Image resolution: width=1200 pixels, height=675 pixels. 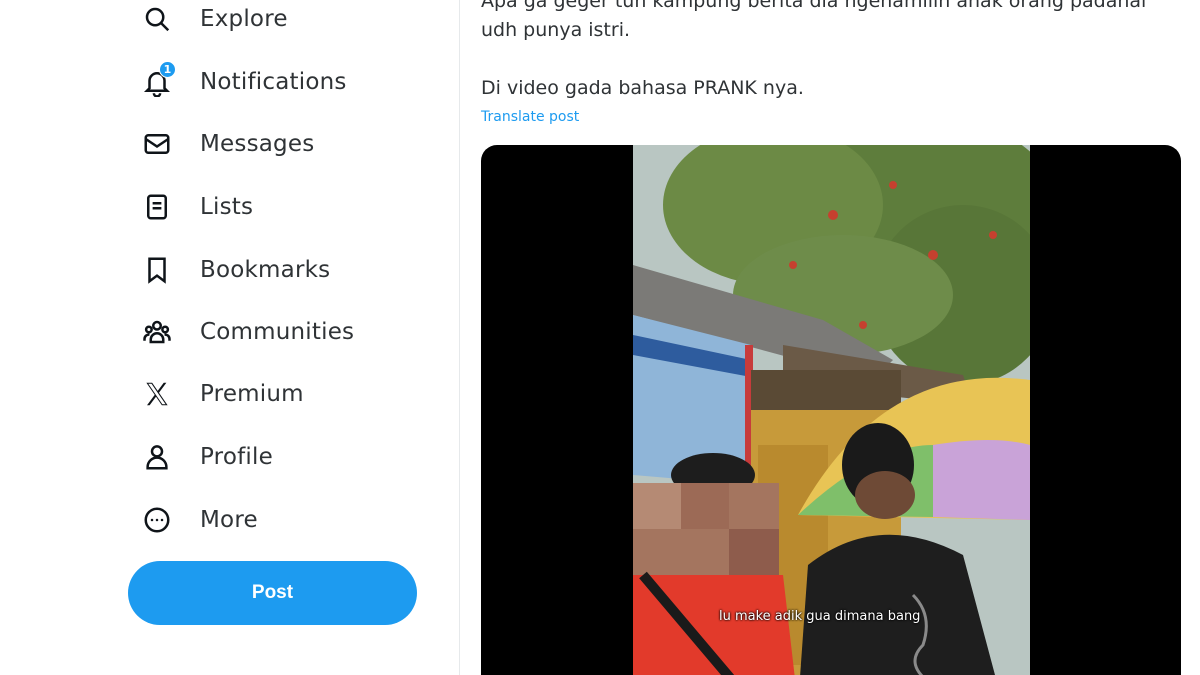 I want to click on nav-item-communities: Communities, so click(x=246, y=332).